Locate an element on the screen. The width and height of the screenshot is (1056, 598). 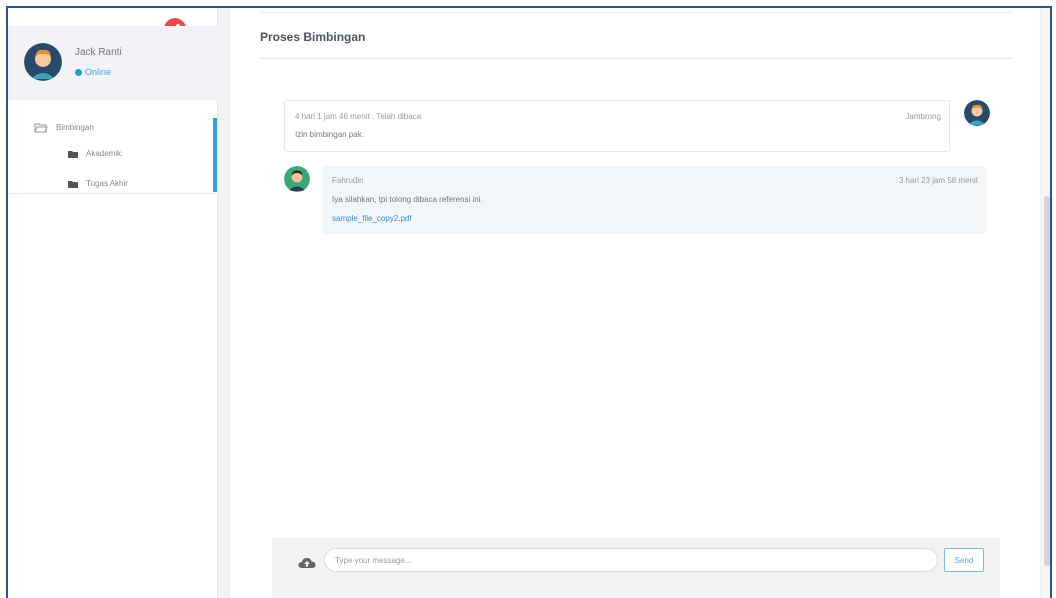
sidebar-item-akademik: Akademik is located at coordinates (94, 153).